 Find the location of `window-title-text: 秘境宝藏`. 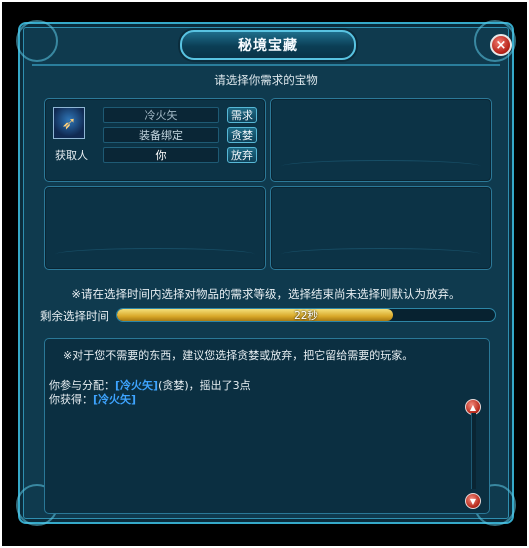

window-title-text: 秘境宝藏 is located at coordinates (268, 46).